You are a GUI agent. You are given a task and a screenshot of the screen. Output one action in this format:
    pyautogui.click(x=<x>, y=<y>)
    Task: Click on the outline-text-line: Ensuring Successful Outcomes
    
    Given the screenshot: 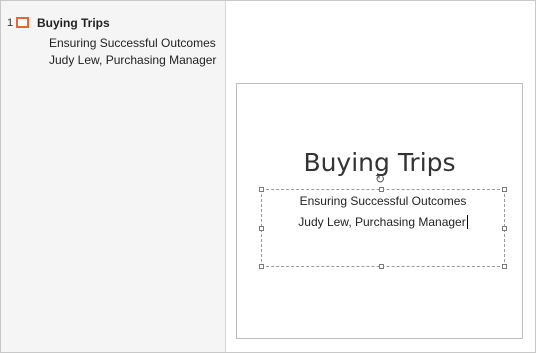 What is the action you would take?
    pyautogui.click(x=132, y=43)
    